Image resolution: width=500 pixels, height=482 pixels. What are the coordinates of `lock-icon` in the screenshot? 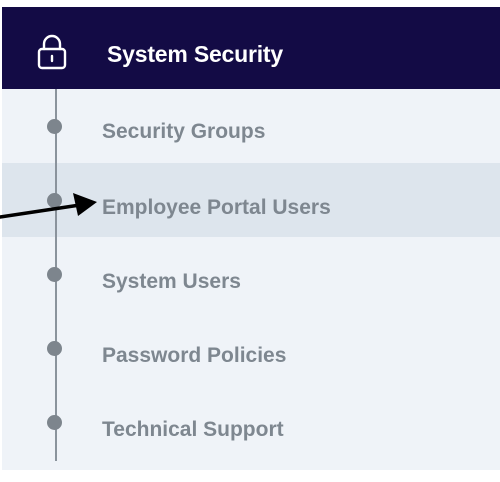 It's located at (52, 52).